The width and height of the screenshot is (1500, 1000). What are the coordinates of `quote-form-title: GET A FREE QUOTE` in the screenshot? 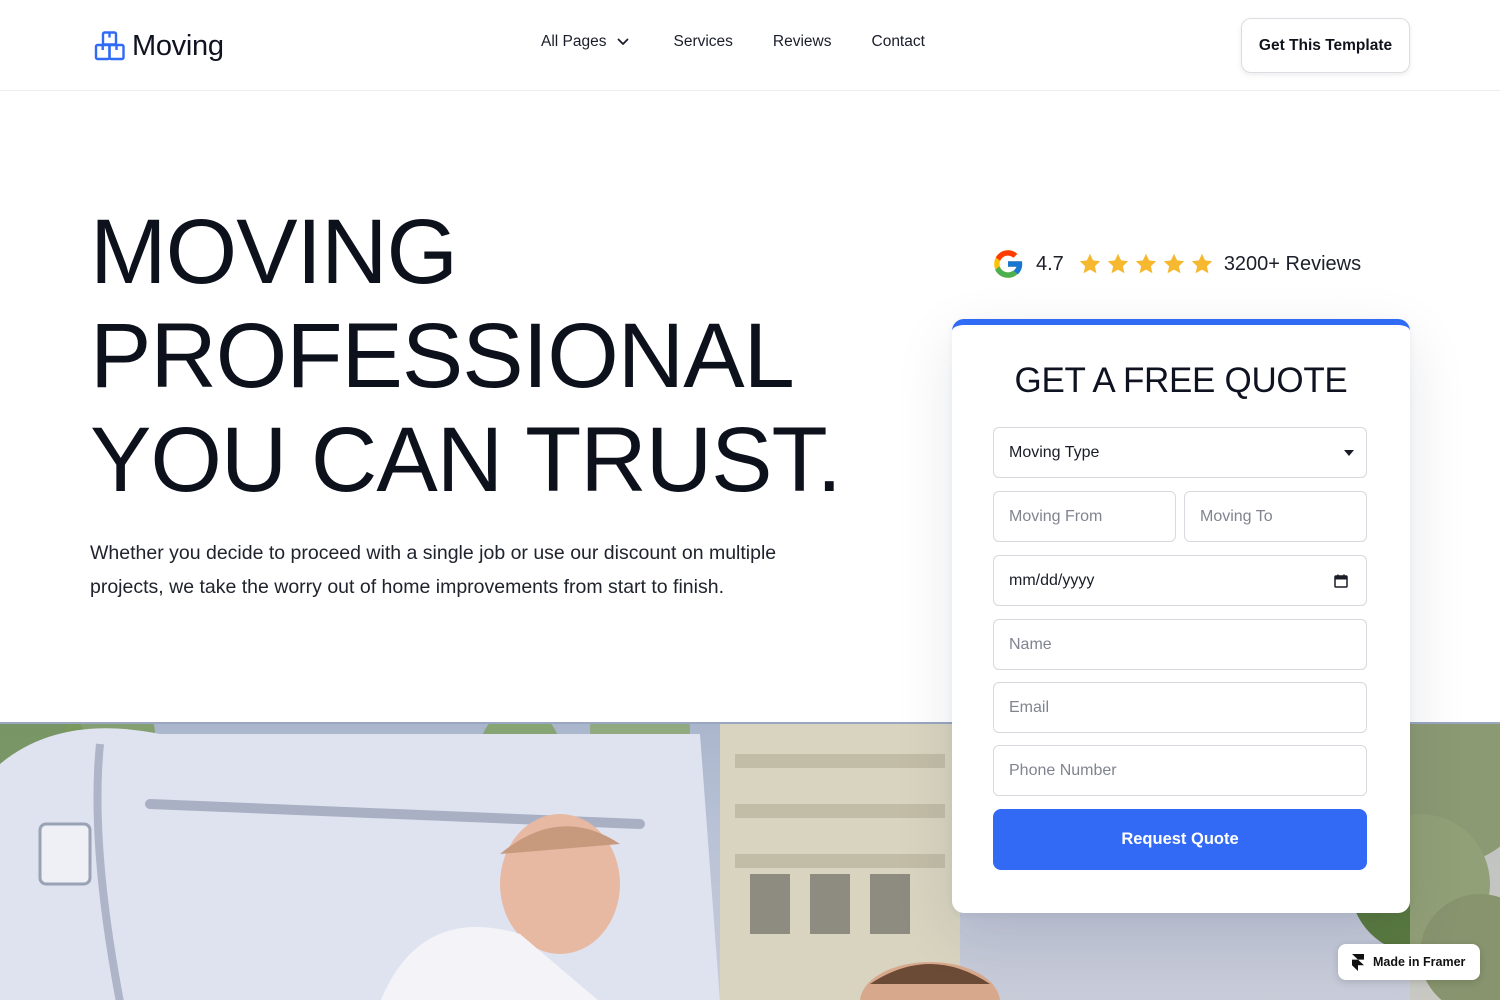 It's located at (1181, 380).